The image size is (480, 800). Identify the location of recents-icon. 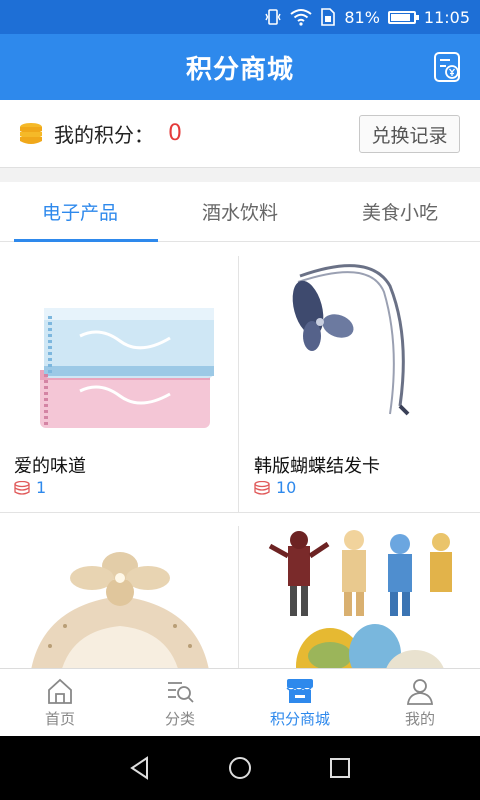
(340, 768).